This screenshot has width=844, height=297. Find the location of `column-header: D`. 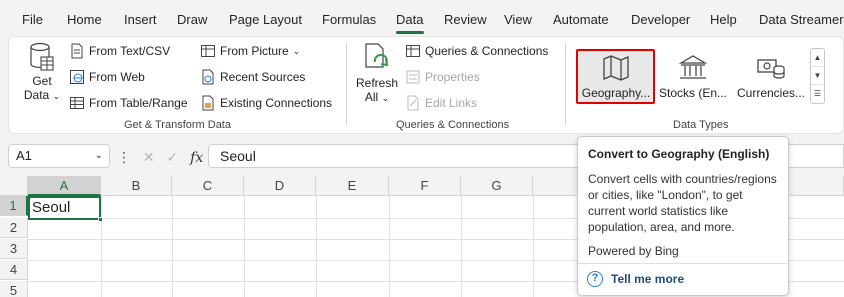

column-header: D is located at coordinates (280, 186).